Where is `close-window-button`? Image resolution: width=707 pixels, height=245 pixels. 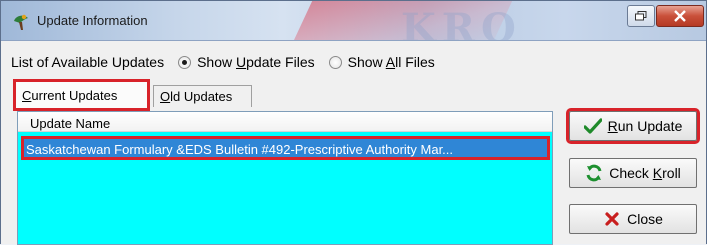 close-window-button is located at coordinates (680, 16).